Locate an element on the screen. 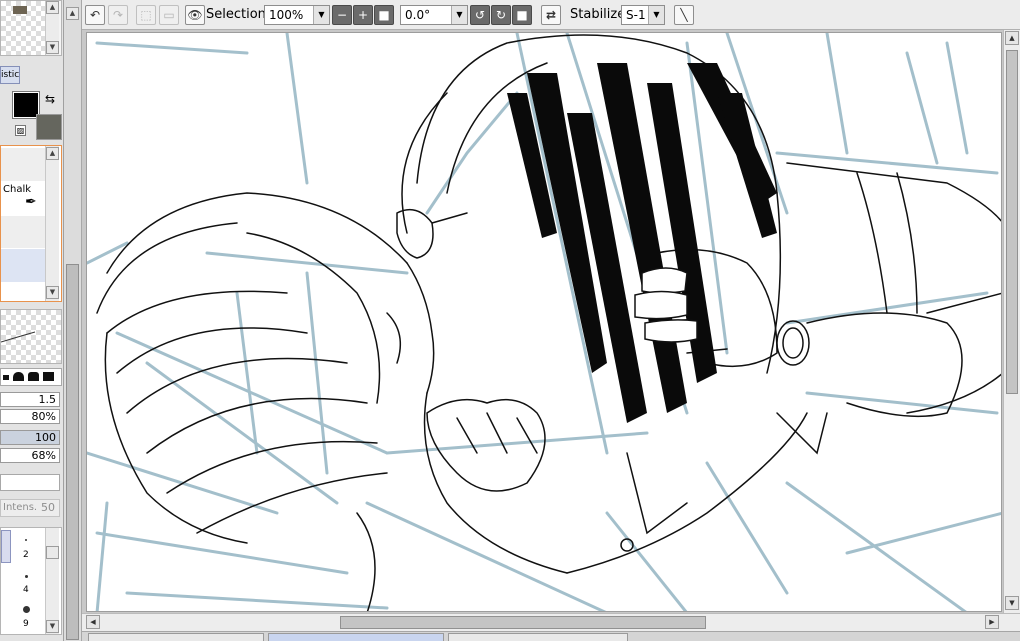 This screenshot has width=1020, height=641. tool-row-blank is located at coordinates (23, 232).